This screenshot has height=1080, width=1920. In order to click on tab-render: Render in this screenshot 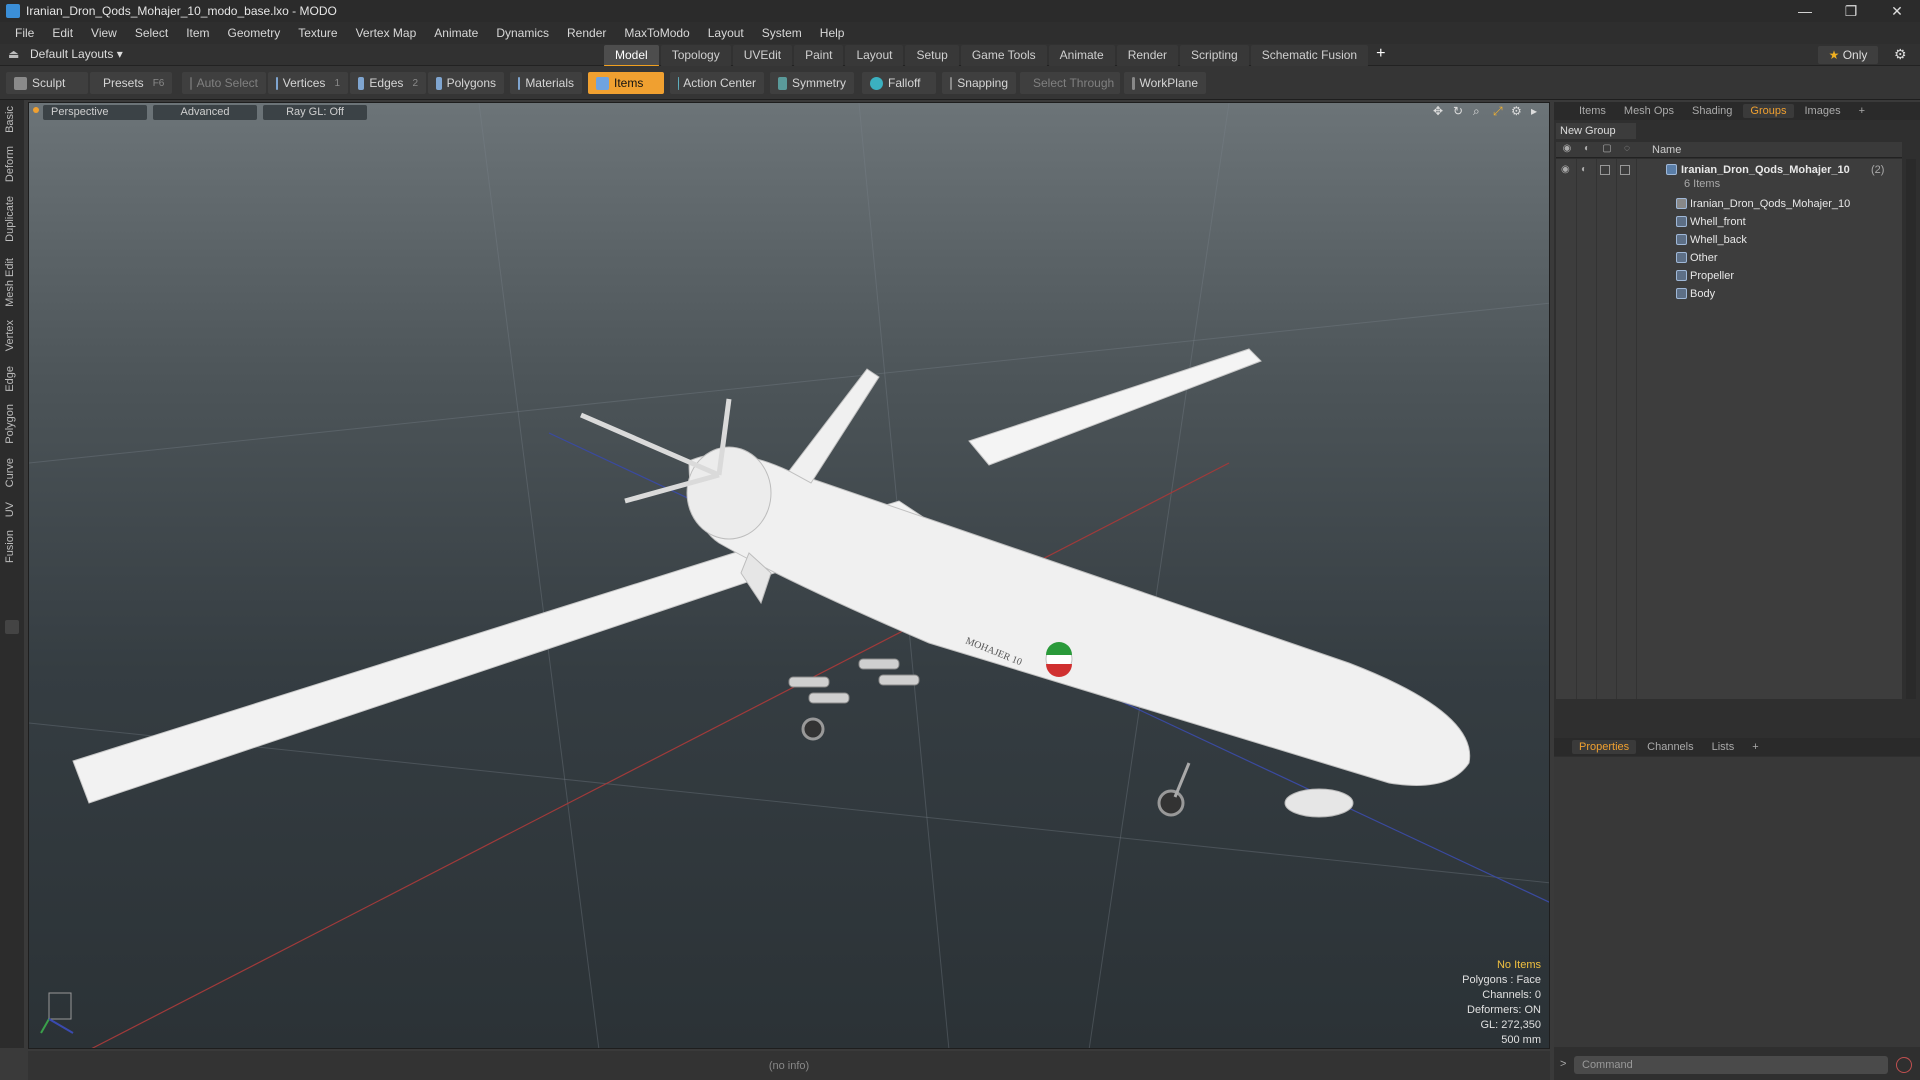, I will do `click(1147, 56)`.